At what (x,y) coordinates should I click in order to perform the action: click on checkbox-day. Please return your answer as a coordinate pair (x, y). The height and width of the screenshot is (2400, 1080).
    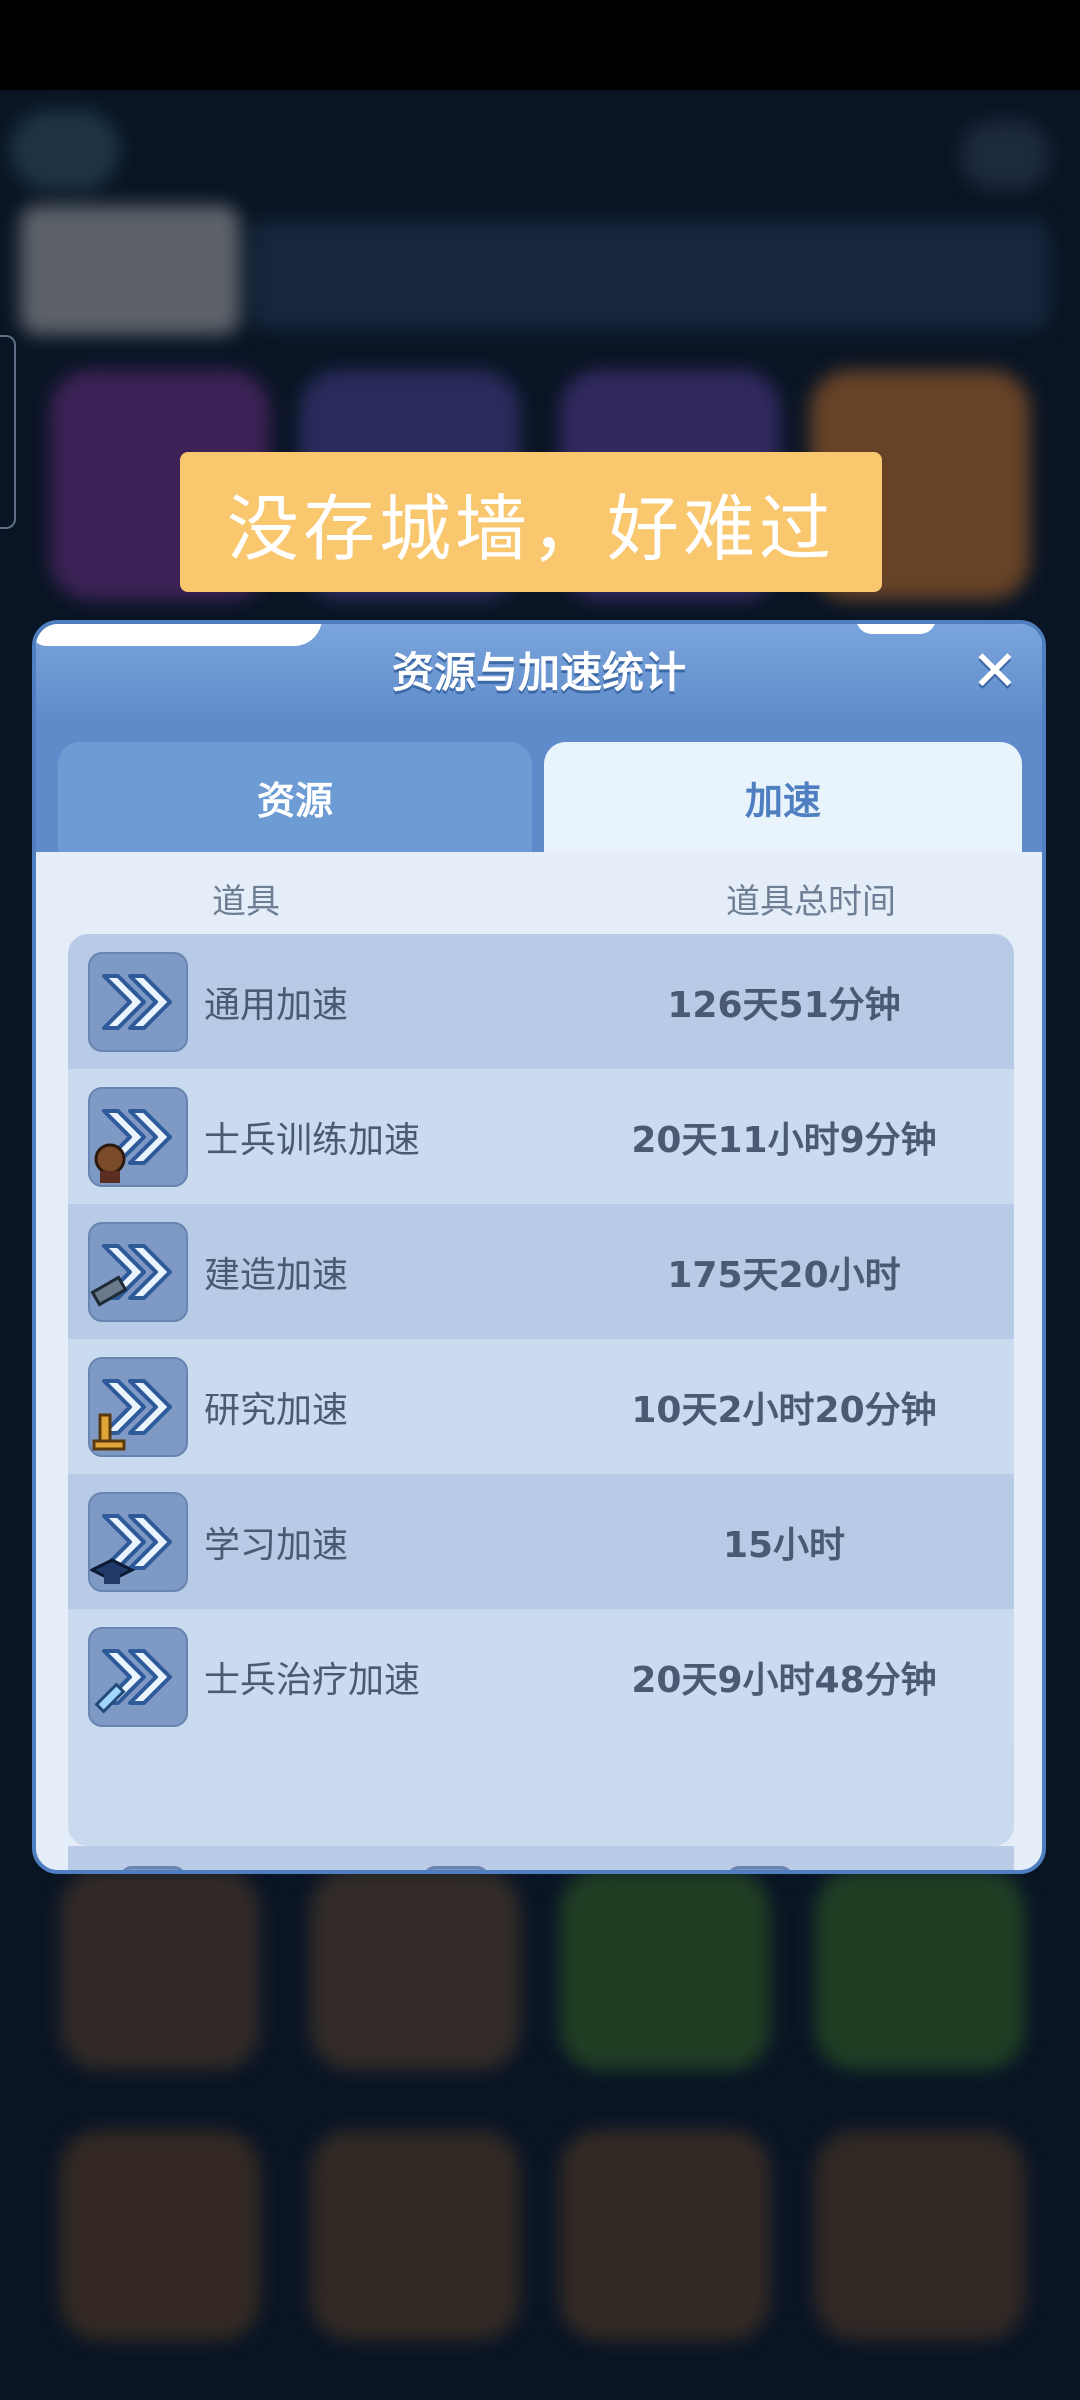
    Looking at the image, I should click on (153, 1868).